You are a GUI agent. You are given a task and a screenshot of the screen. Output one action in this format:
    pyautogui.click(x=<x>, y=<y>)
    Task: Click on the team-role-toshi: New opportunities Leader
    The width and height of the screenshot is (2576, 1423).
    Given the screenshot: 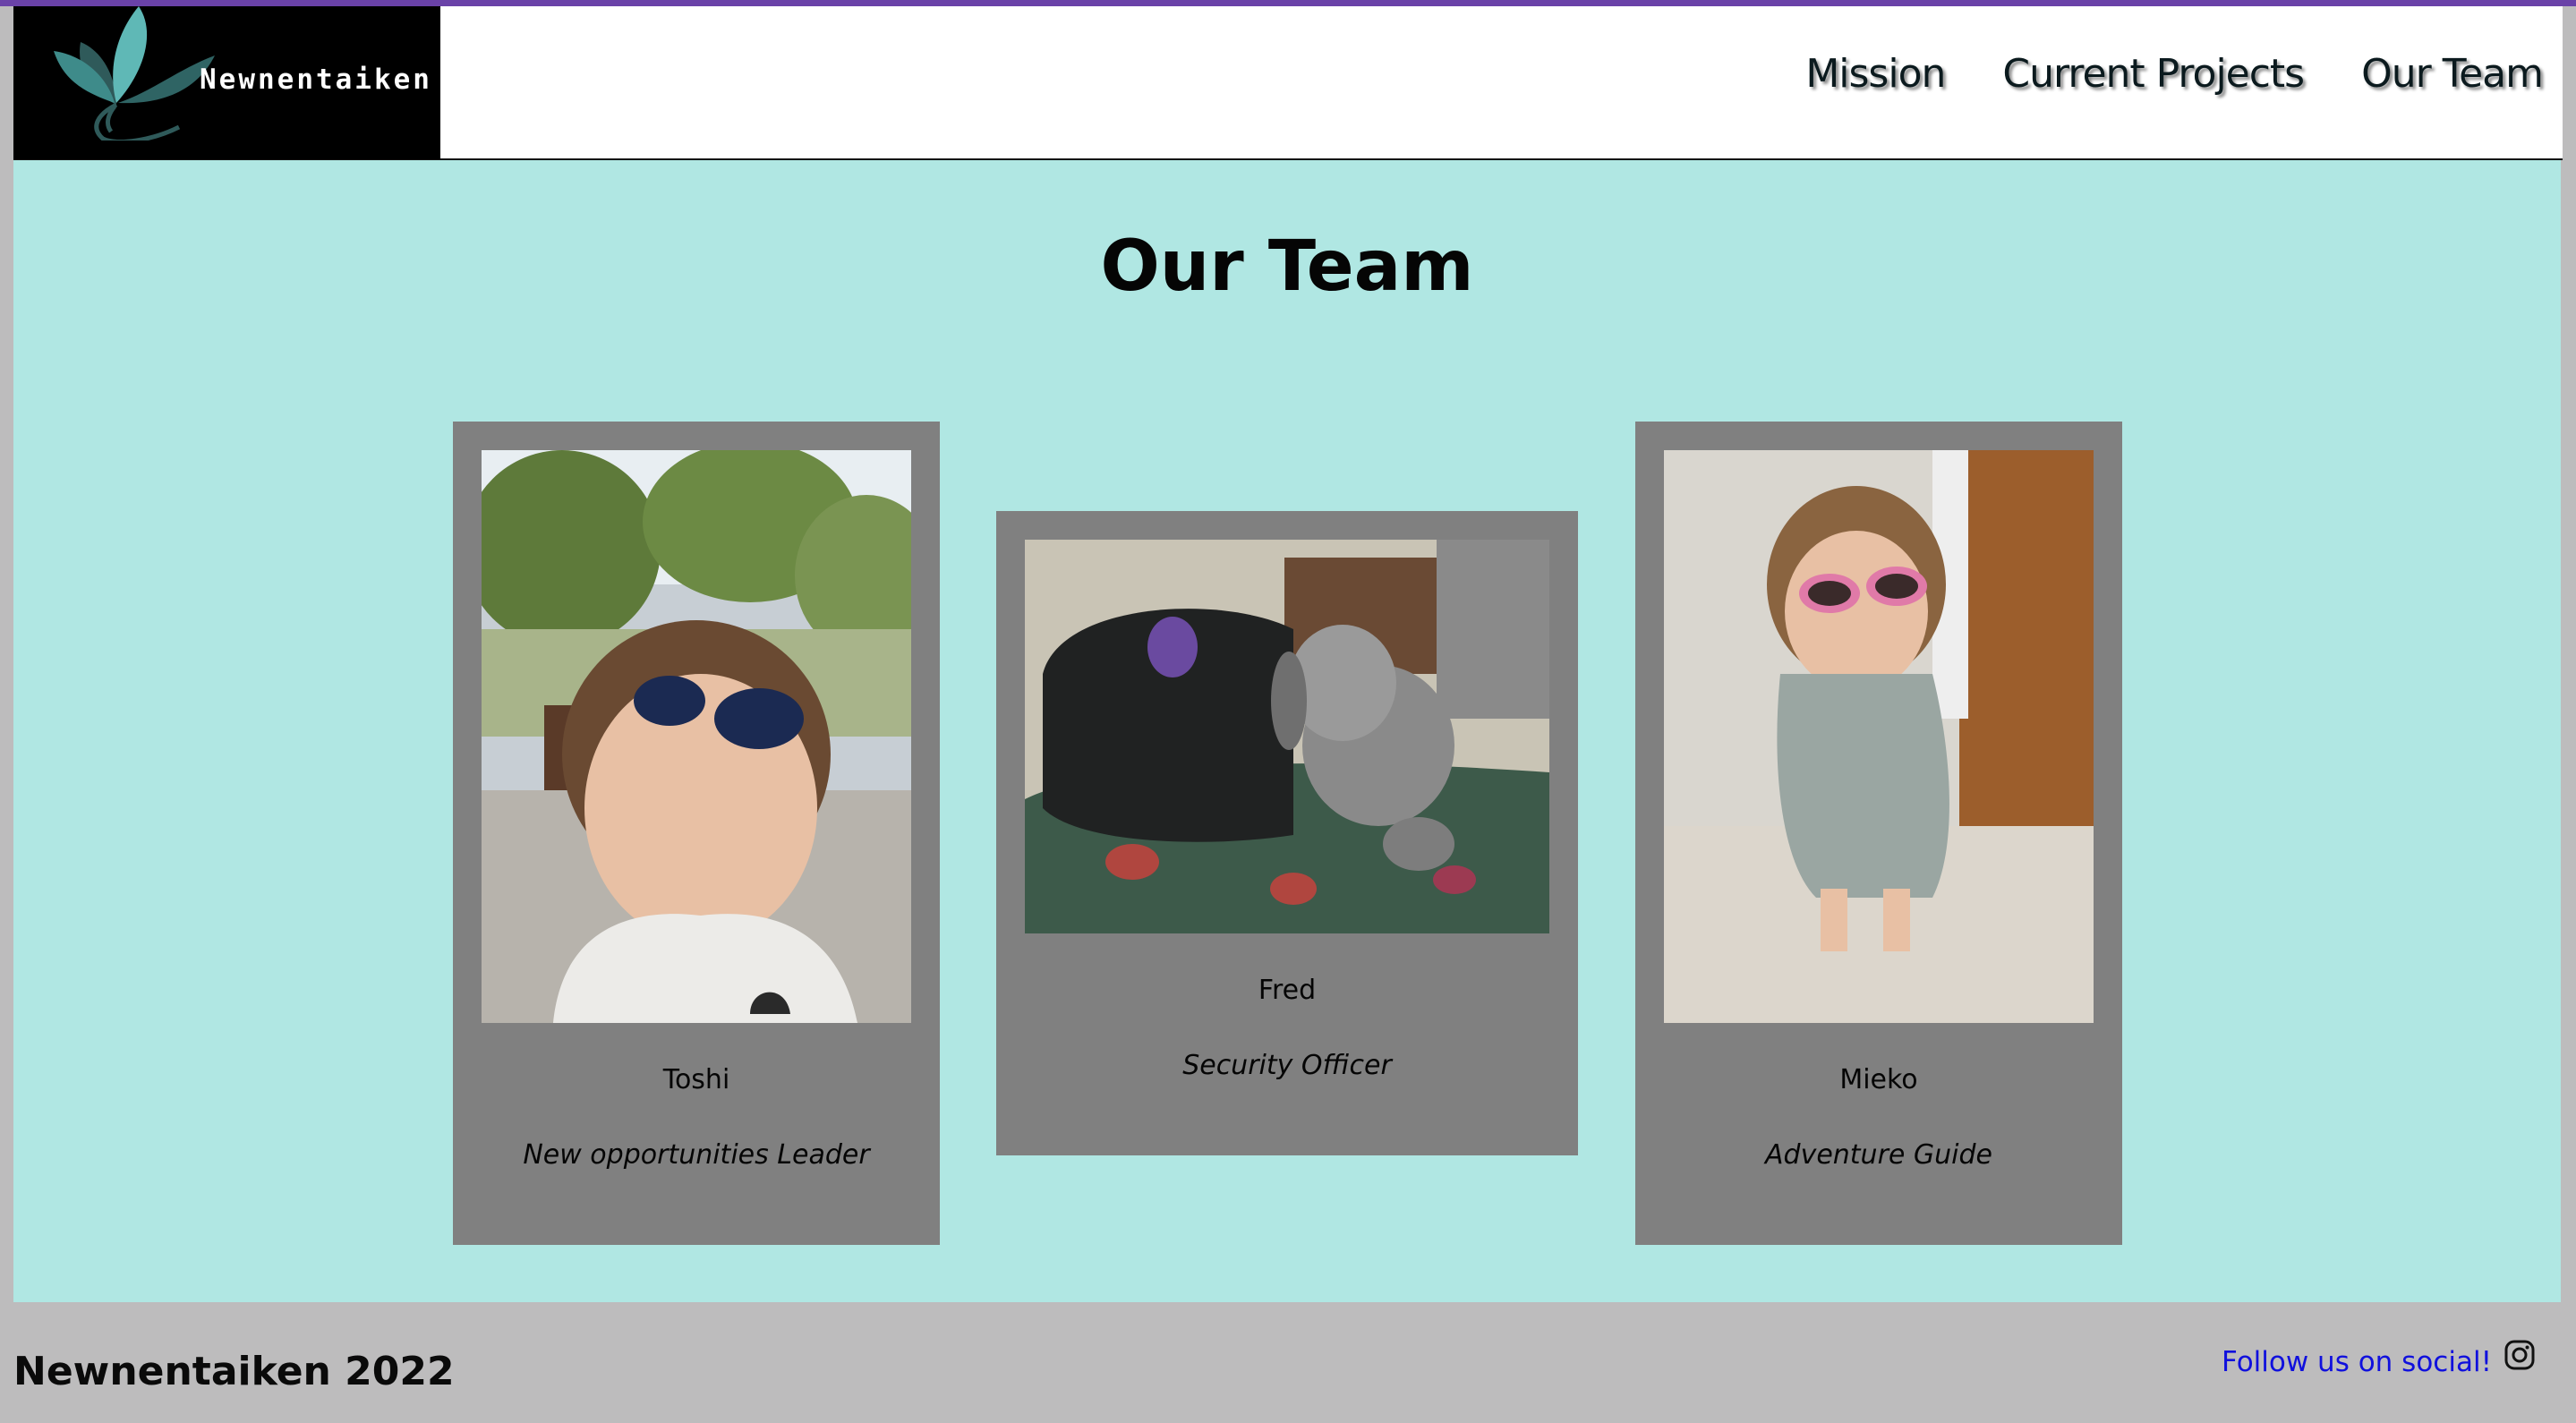 What is the action you would take?
    pyautogui.click(x=696, y=1155)
    